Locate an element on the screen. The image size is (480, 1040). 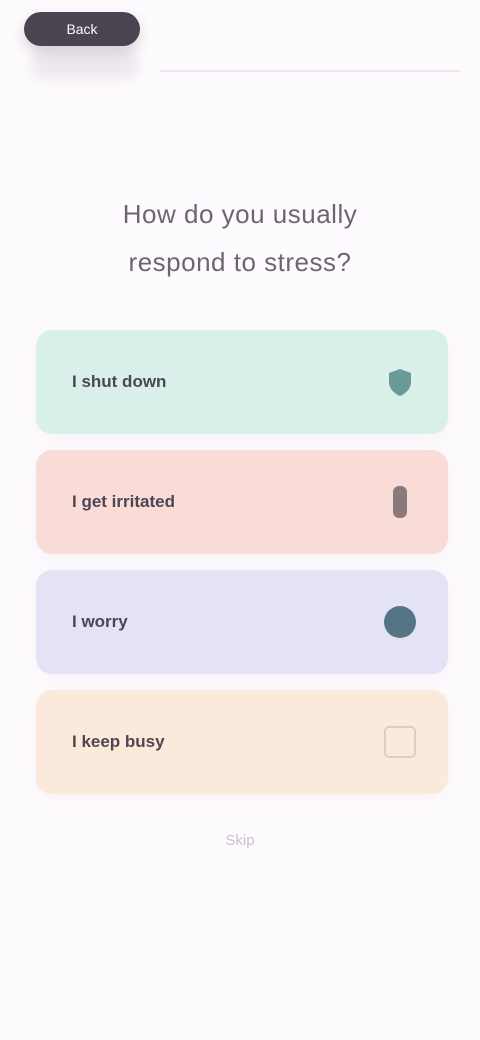
shield-icon is located at coordinates (400, 382).